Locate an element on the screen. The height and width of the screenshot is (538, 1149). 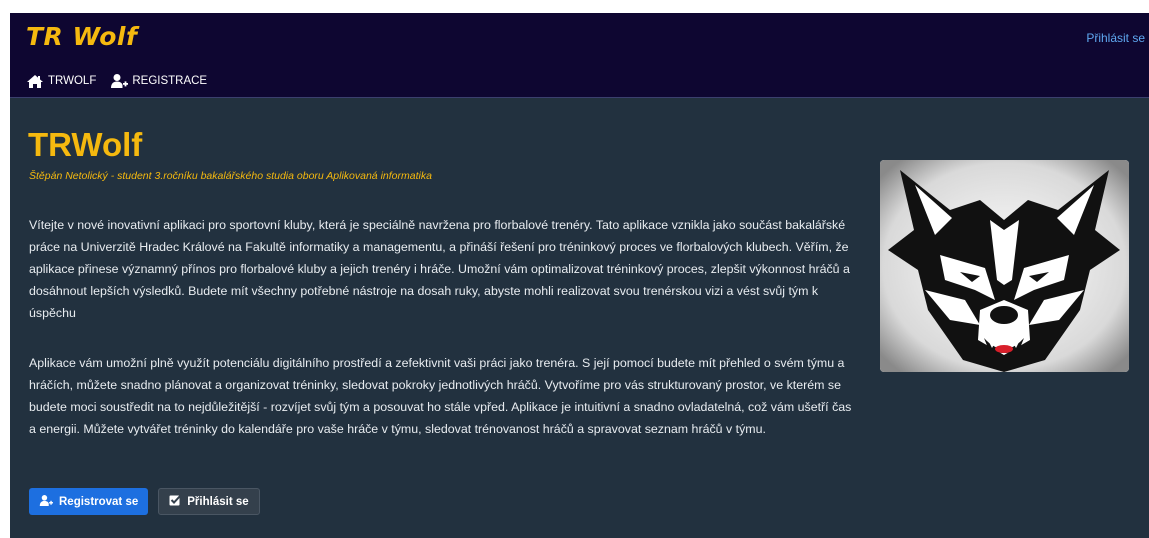
wolf-image is located at coordinates (1004, 266).